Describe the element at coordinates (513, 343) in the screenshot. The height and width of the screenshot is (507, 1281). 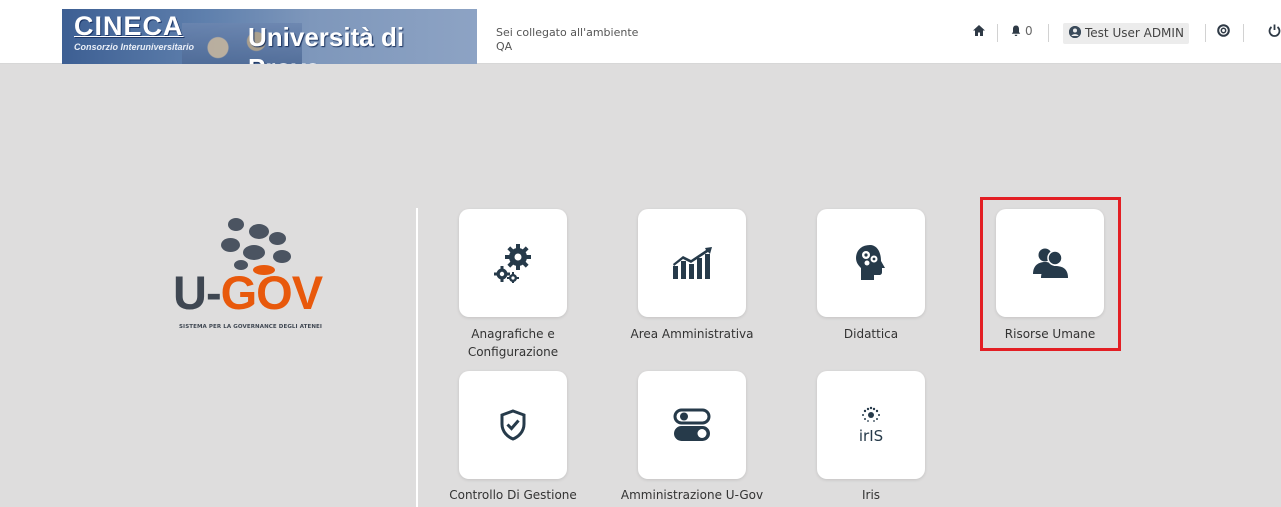
I see `module-label: Anagrafiche e Configurazione` at that location.